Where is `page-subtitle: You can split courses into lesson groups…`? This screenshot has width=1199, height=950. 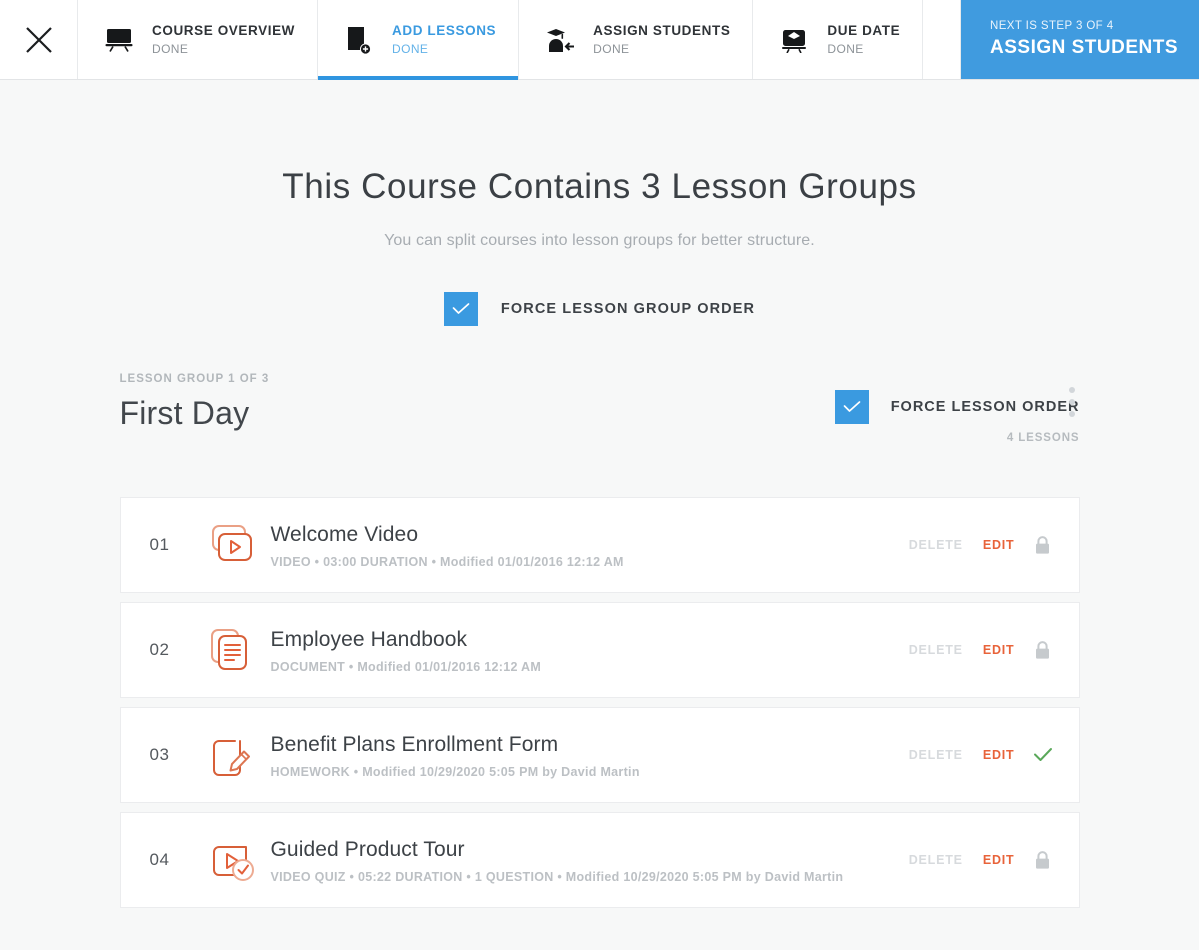 page-subtitle: You can split courses into lesson groups… is located at coordinates (599, 240).